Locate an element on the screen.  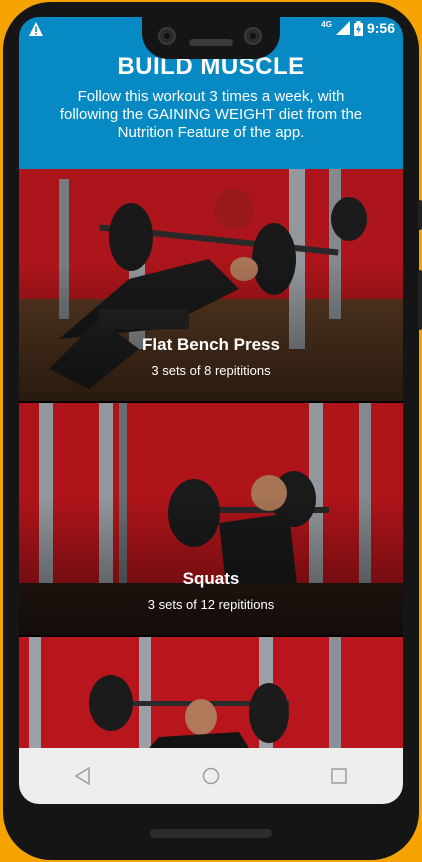
home-circle-icon is located at coordinates (211, 776).